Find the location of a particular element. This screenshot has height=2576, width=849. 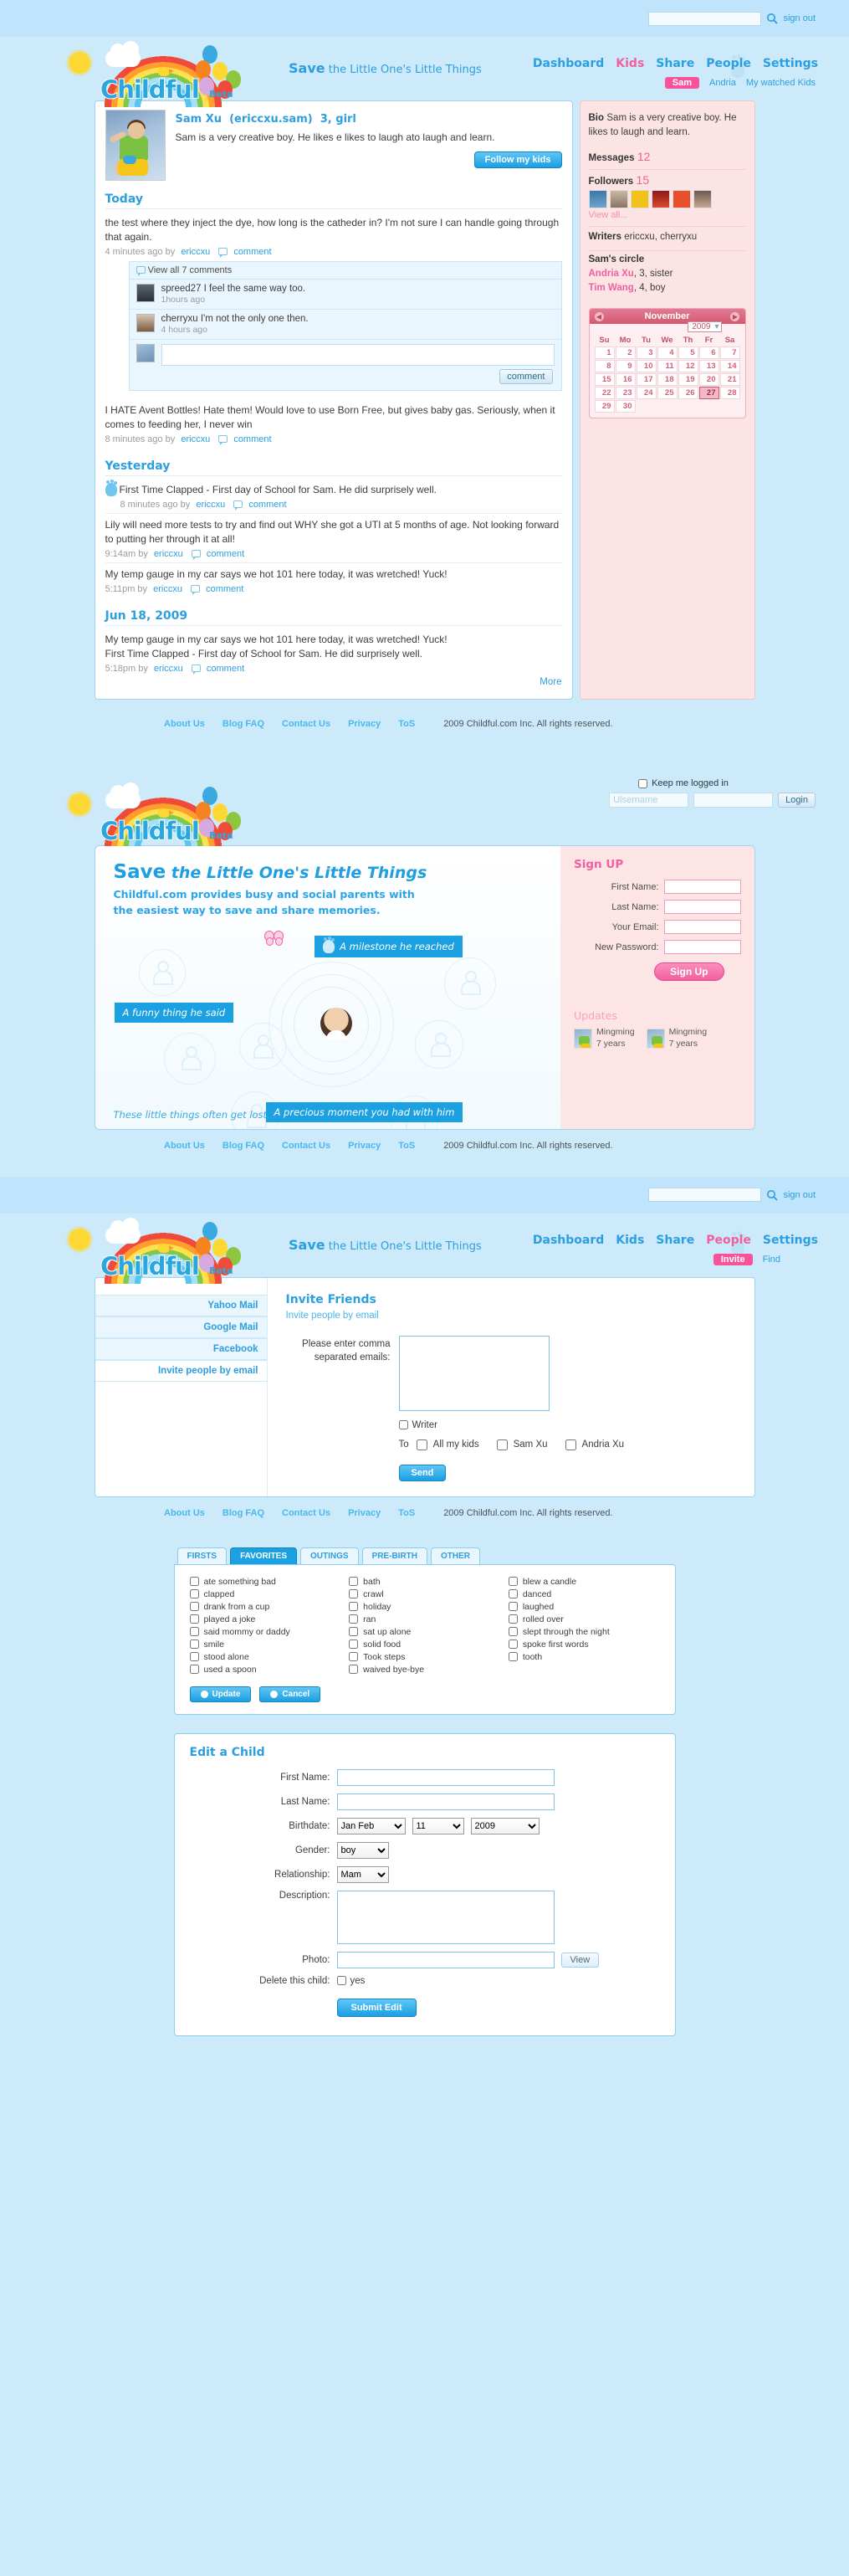

last-name-input is located at coordinates (702, 907).